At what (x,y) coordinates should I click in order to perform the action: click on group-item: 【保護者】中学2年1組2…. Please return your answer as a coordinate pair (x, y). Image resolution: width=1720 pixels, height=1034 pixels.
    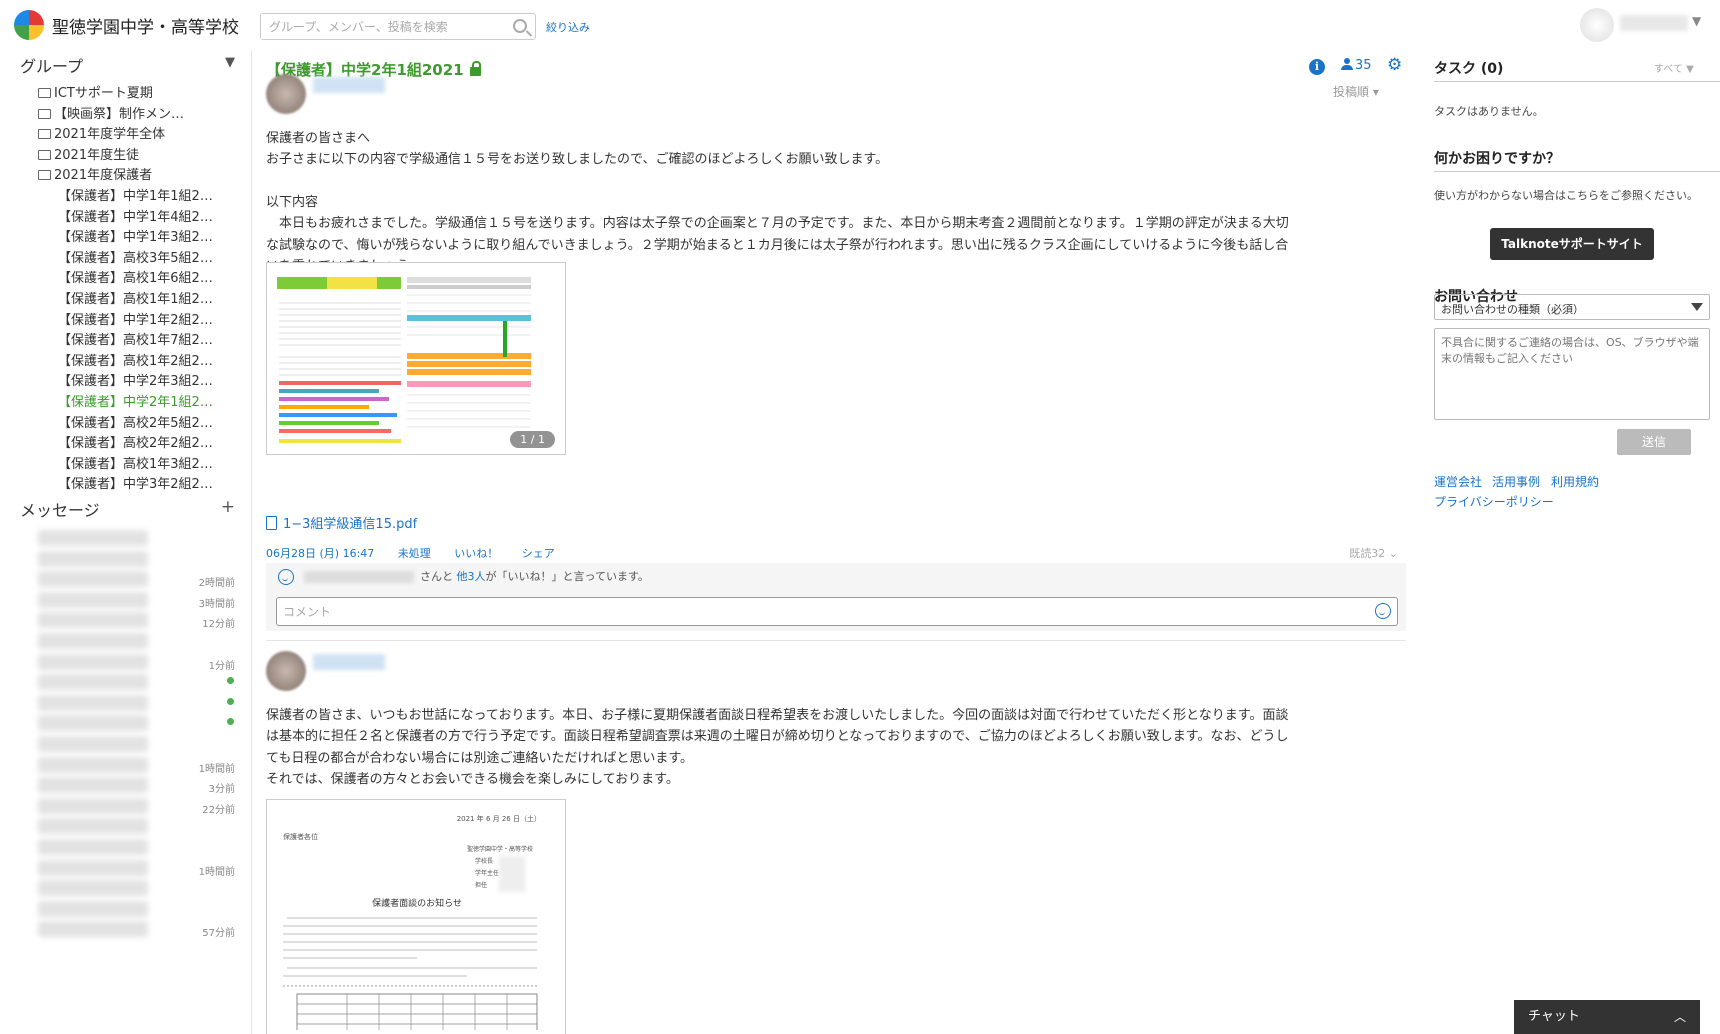
    Looking at the image, I should click on (135, 400).